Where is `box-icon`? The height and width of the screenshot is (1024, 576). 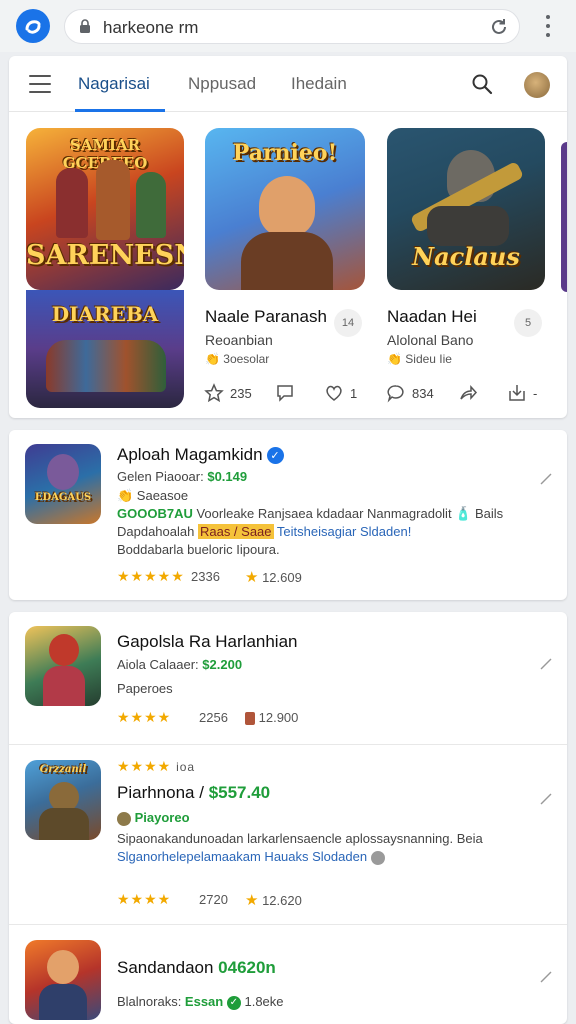 box-icon is located at coordinates (250, 719).